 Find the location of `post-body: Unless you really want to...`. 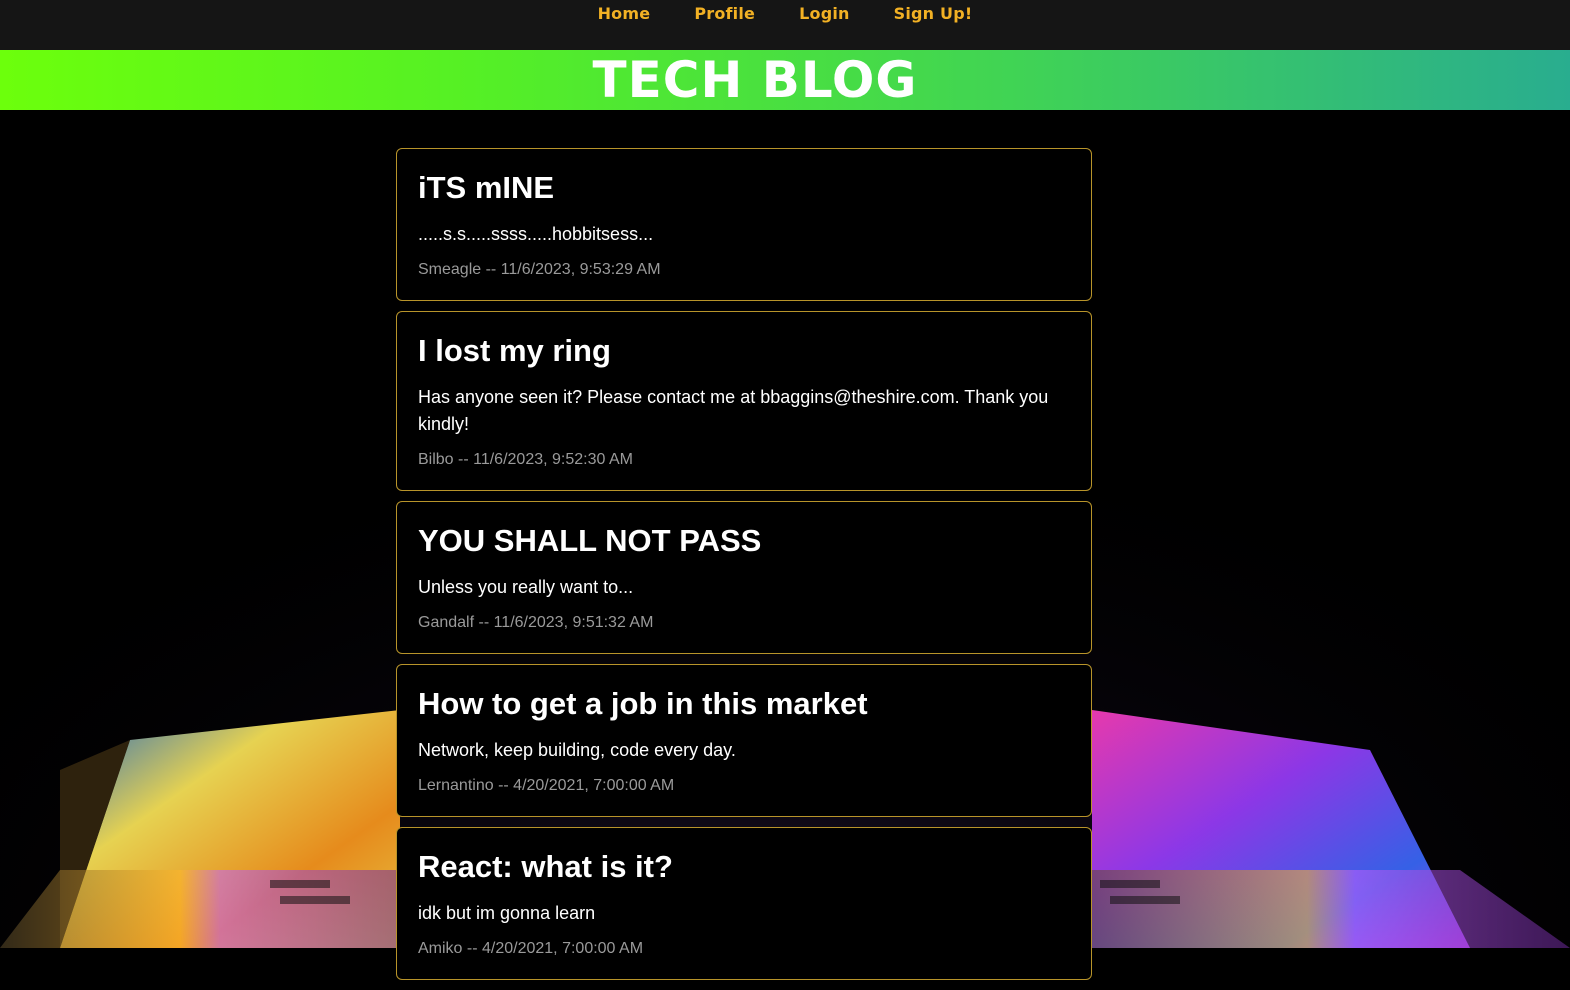

post-body: Unless you really want to... is located at coordinates (526, 587).